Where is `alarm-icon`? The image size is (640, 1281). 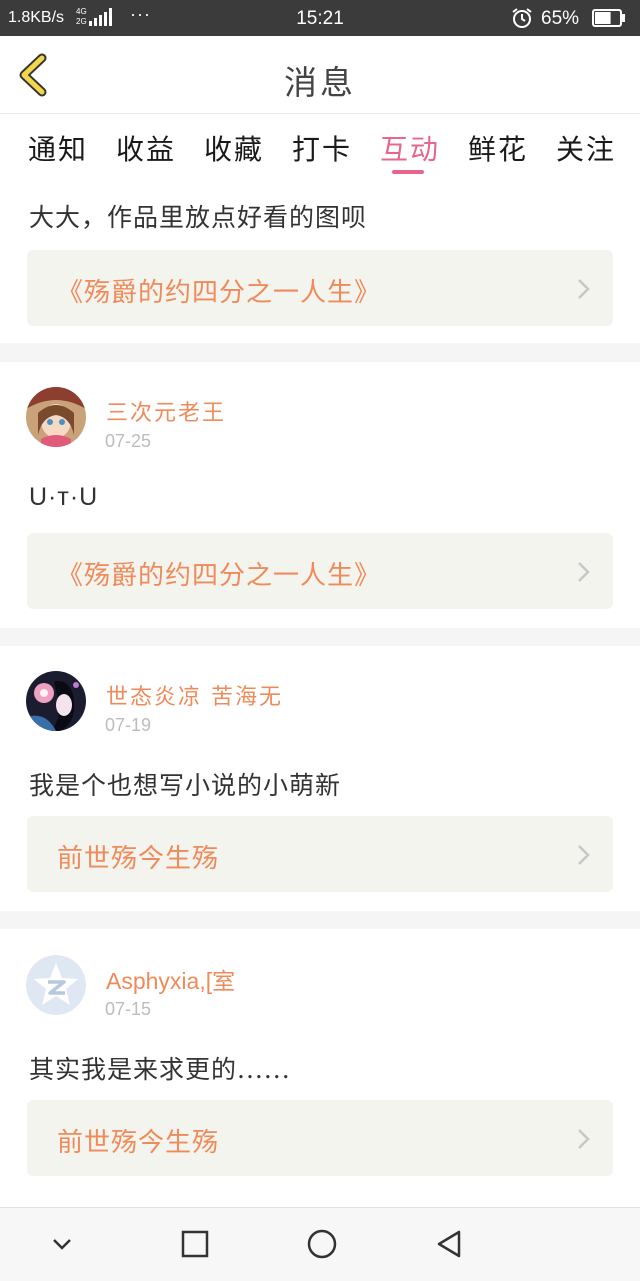
alarm-icon is located at coordinates (522, 18).